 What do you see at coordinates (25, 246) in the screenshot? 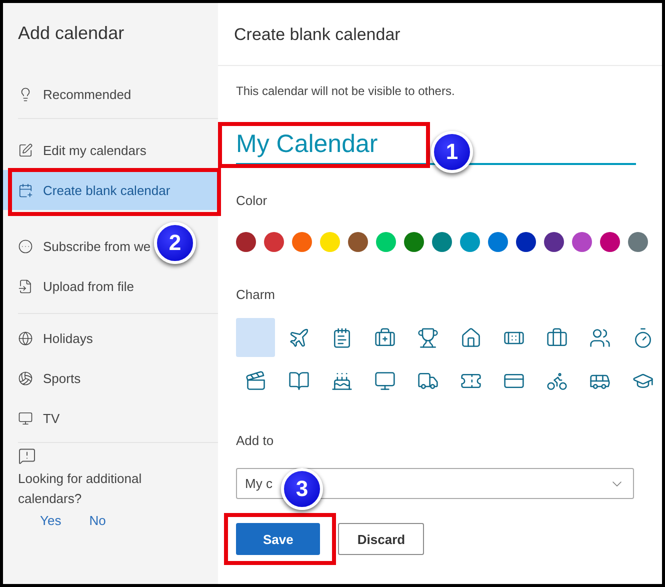
I see `dots-circle-icon` at bounding box center [25, 246].